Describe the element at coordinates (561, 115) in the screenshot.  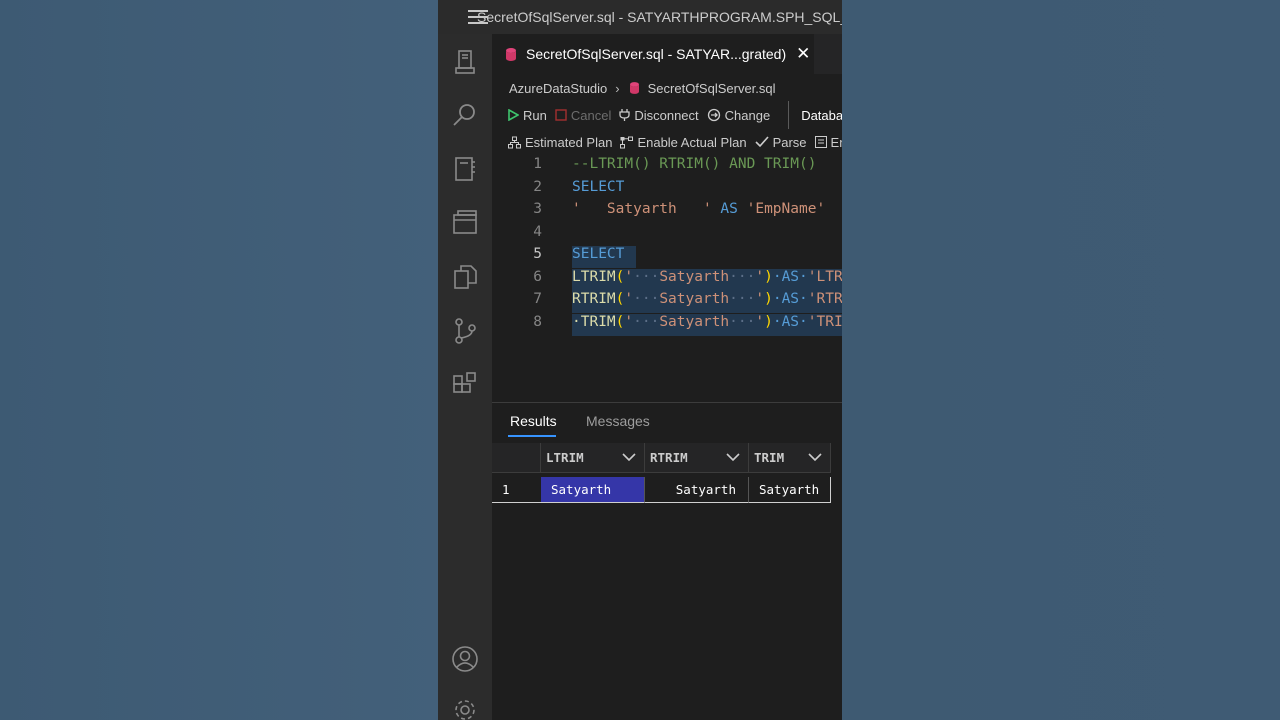
I see `stop-icon` at that location.